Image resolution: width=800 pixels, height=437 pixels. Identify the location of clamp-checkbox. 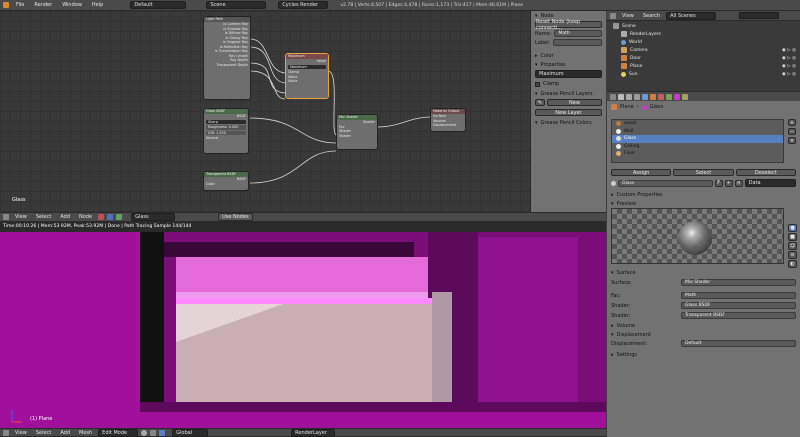
(537, 84).